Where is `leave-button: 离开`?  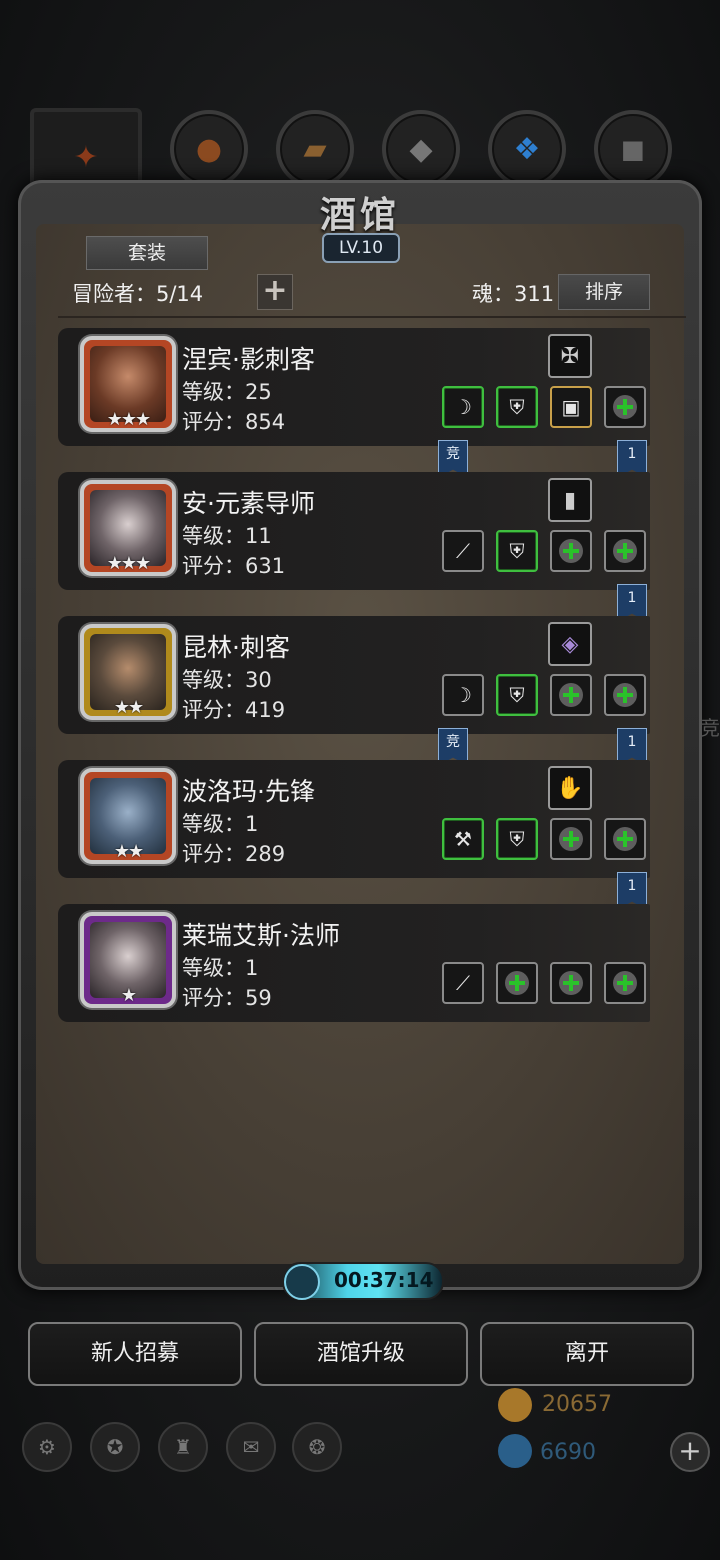 leave-button: 离开 is located at coordinates (587, 1354).